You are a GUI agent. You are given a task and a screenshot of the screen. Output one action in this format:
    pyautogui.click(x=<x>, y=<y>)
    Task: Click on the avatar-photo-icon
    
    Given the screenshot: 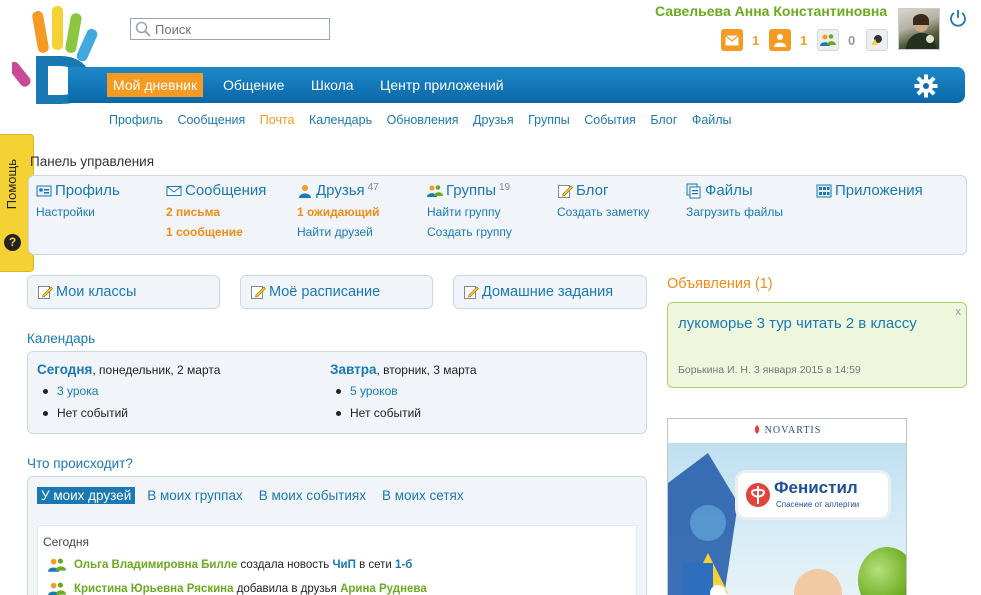 What is the action you would take?
    pyautogui.click(x=921, y=31)
    